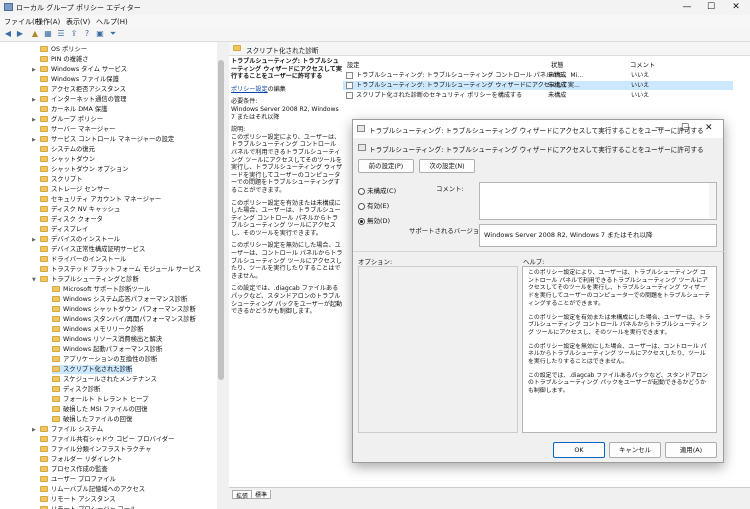 The height and width of the screenshot is (509, 750). Describe the element at coordinates (83, 69) in the screenshot. I see `tree-item: Windows タイム サービス` at that location.